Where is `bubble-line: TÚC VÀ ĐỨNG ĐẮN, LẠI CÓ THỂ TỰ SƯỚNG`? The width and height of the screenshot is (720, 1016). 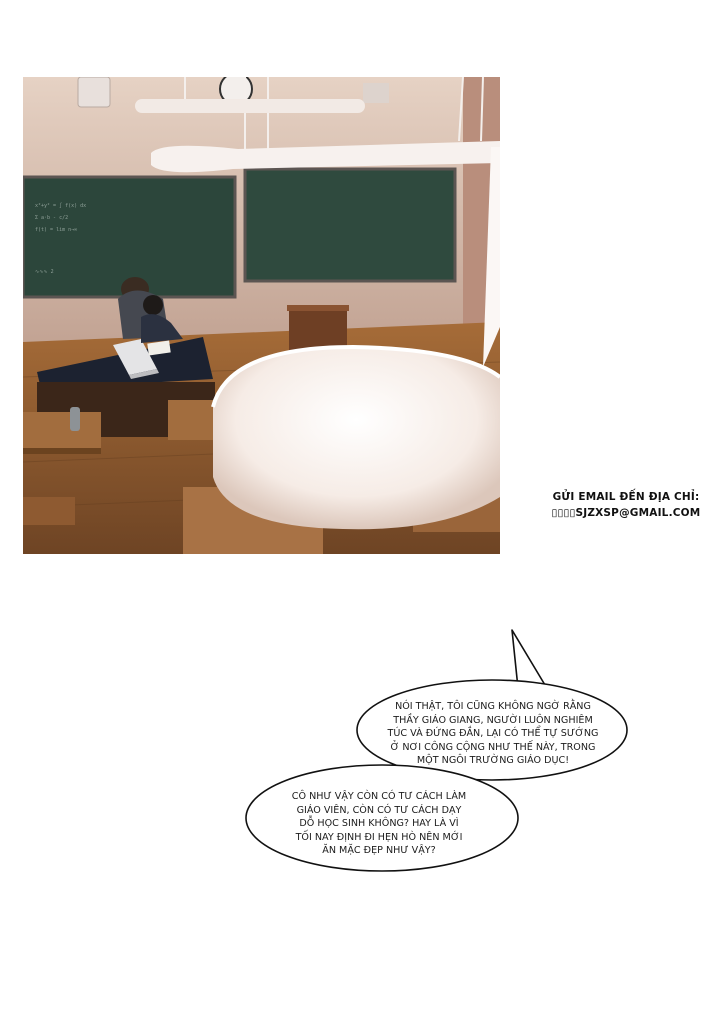 bubble-line: TÚC VÀ ĐỨNG ĐẮN, LẠI CÓ THỂ TỰ SƯỚNG is located at coordinates (493, 733).